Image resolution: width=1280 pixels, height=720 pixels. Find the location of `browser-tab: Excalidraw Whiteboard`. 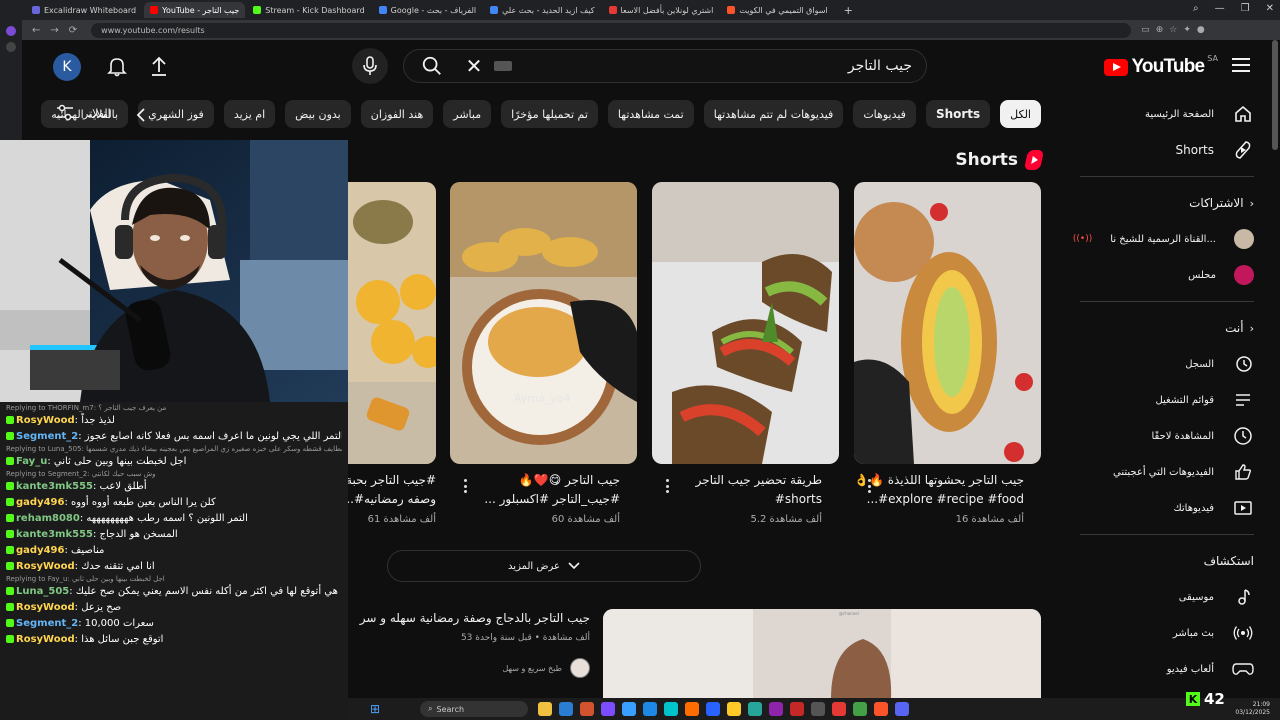

browser-tab: Excalidraw Whiteboard is located at coordinates (84, 10).